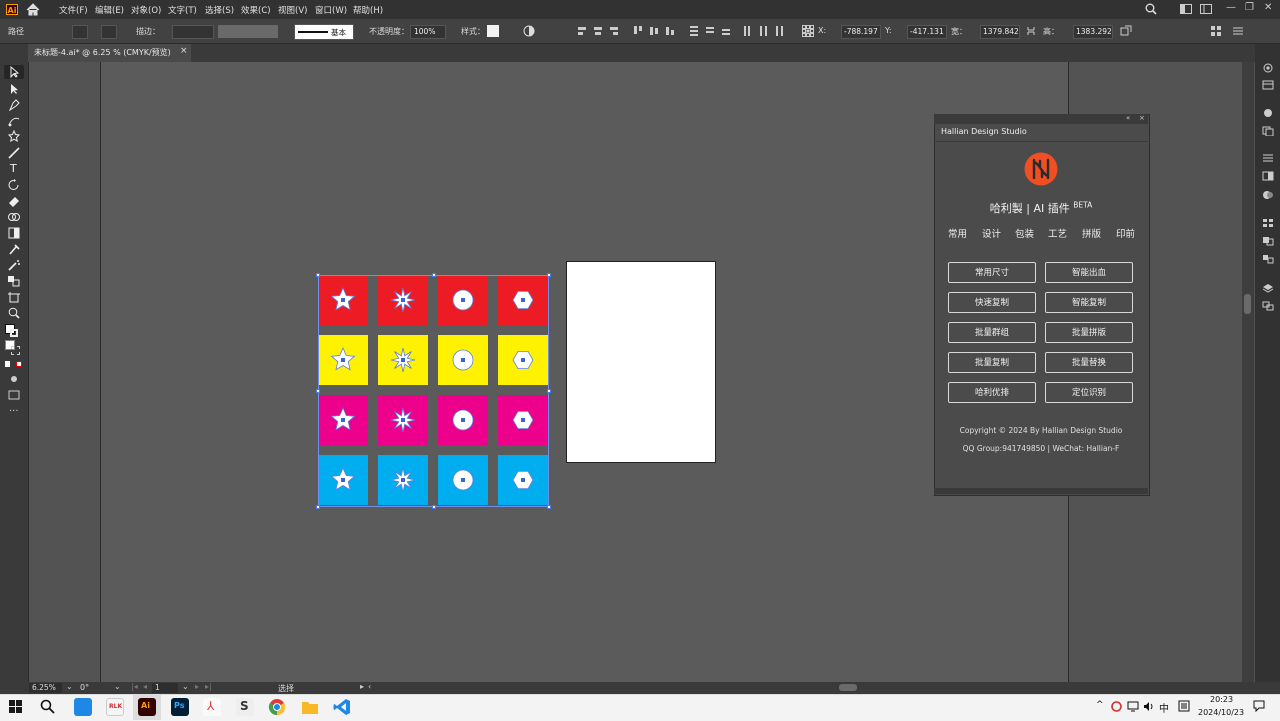  What do you see at coordinates (1041, 119) in the screenshot?
I see `plugin-panel-header: « ×` at bounding box center [1041, 119].